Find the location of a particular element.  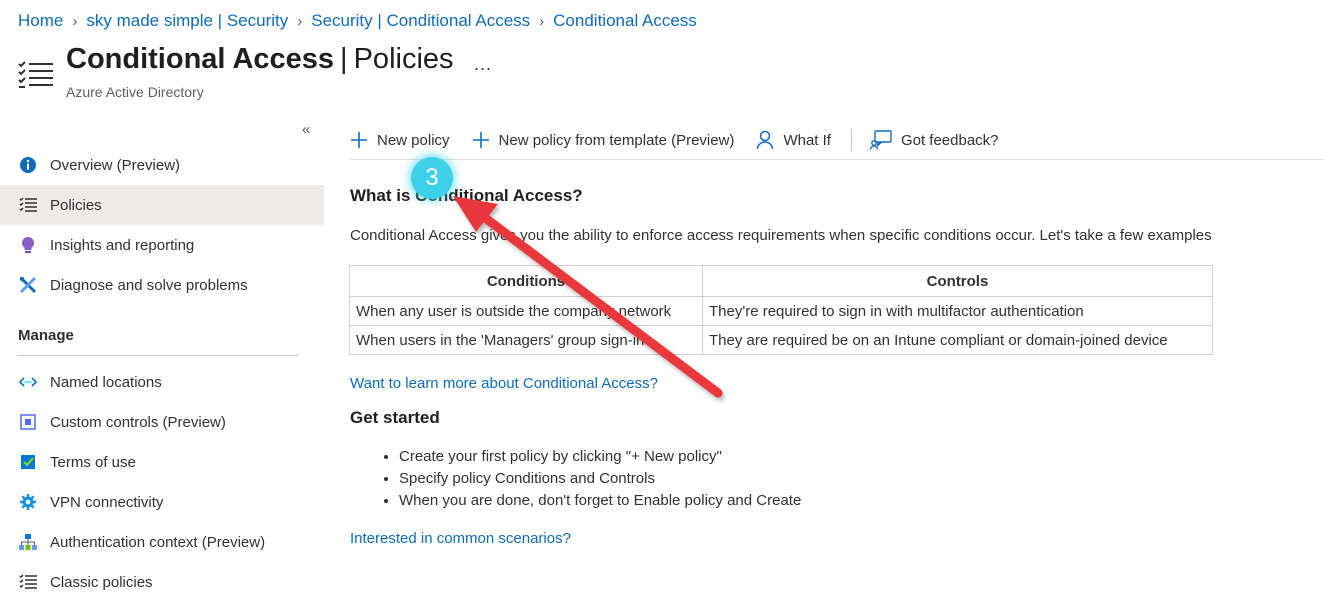

sidebar-item-insights-and-reporting: Insights and reporting is located at coordinates (162, 245).